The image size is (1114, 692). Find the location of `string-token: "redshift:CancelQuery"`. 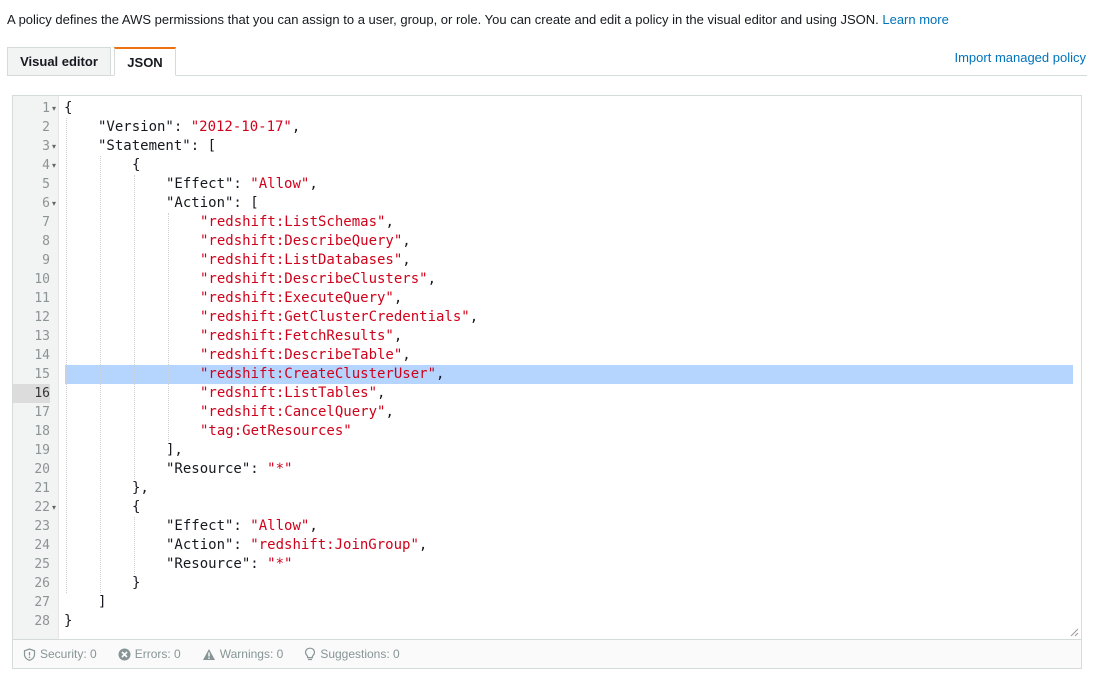

string-token: "redshift:CancelQuery" is located at coordinates (293, 412).